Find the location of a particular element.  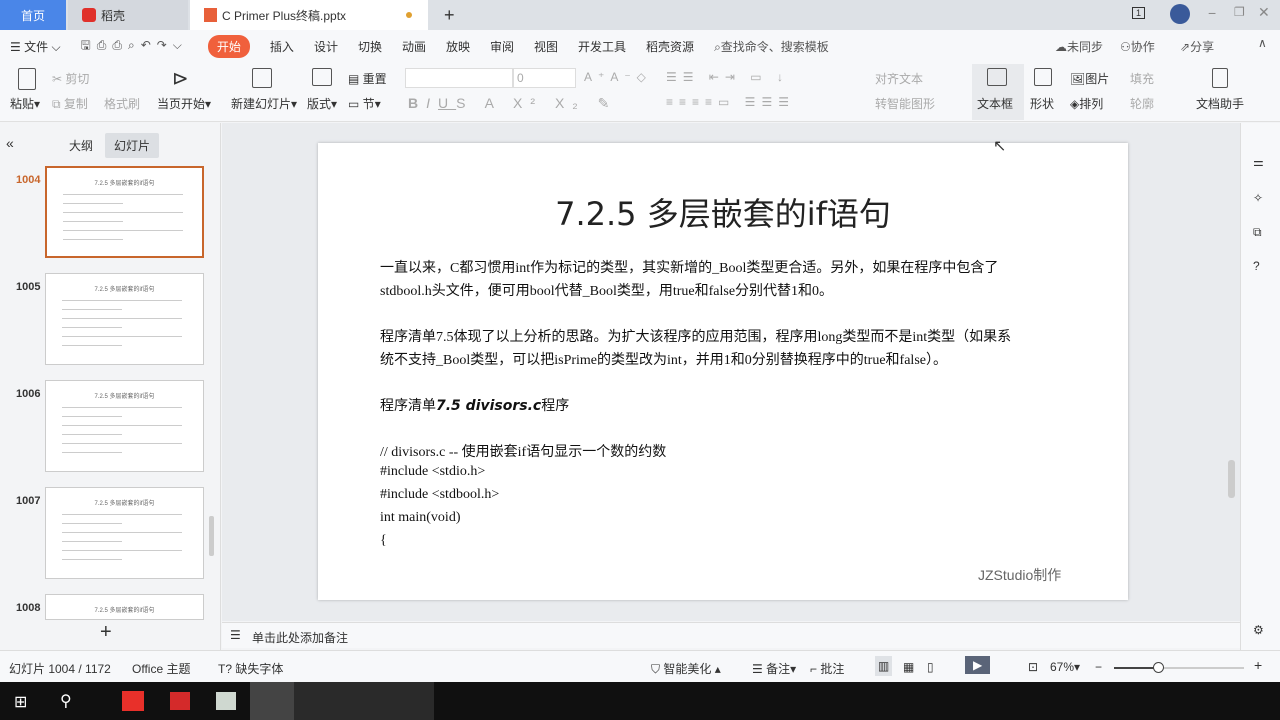

reading-view-button: ▯ is located at coordinates (930, 667).